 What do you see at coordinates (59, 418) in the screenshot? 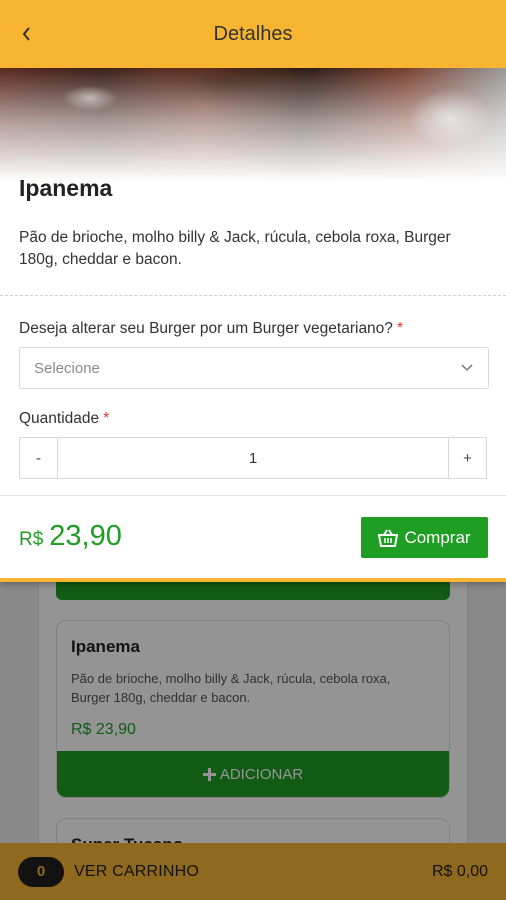
I see `quantity-label-text: Quantidade` at bounding box center [59, 418].